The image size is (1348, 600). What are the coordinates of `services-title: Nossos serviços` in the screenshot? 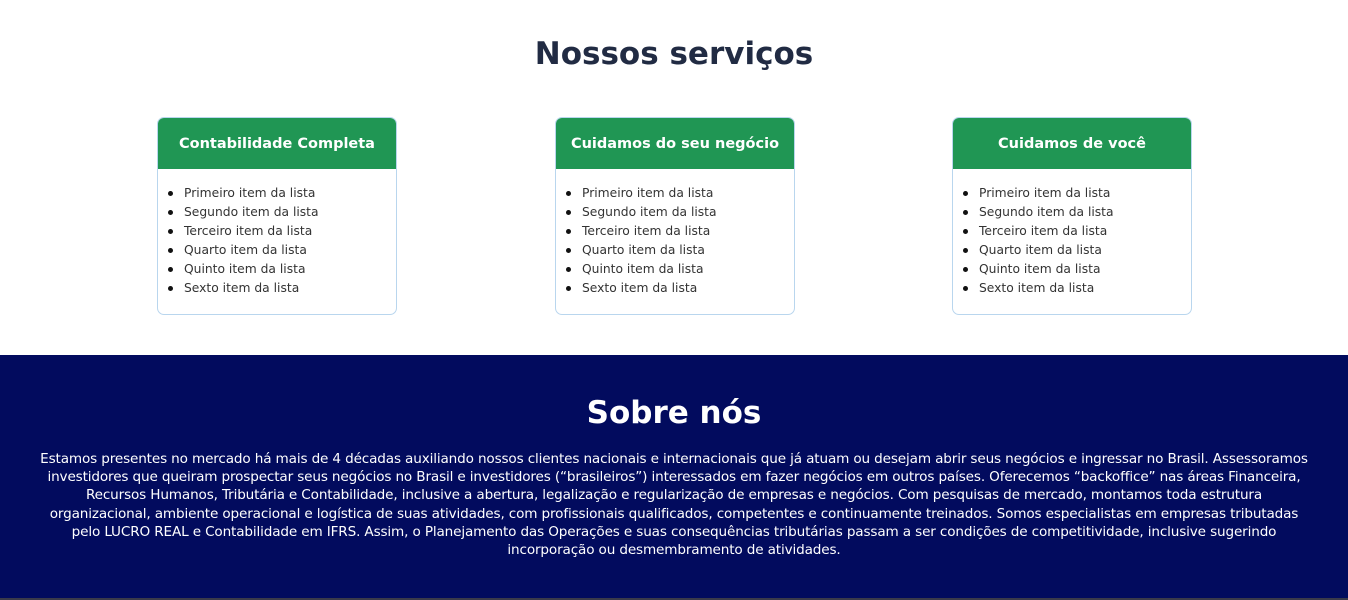 It's located at (674, 54).